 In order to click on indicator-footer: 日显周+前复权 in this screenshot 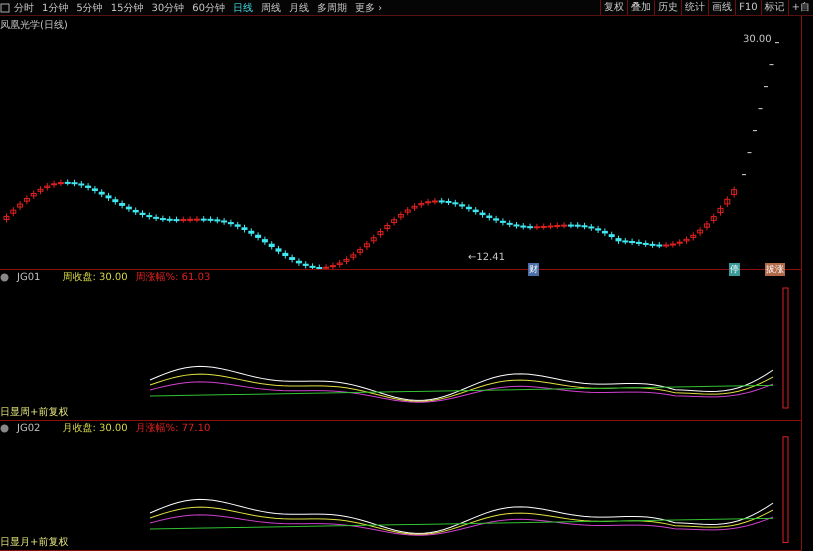, I will do `click(34, 412)`.